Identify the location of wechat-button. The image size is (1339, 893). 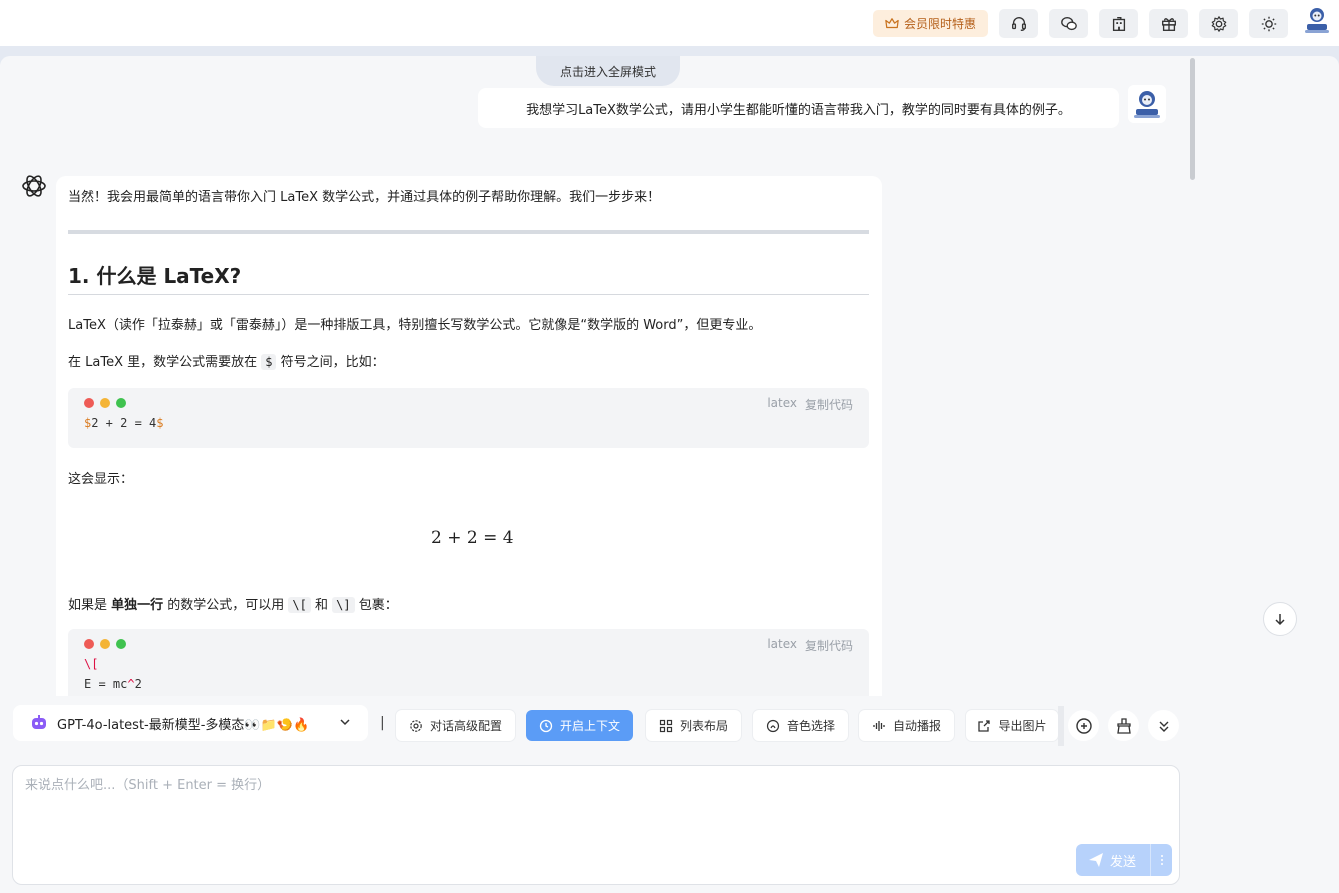
(1068, 23).